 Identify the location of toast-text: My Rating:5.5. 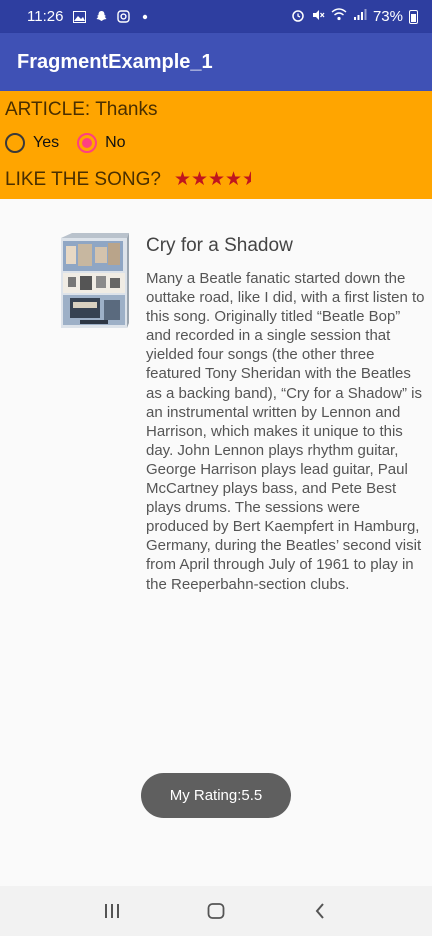
(216, 795).